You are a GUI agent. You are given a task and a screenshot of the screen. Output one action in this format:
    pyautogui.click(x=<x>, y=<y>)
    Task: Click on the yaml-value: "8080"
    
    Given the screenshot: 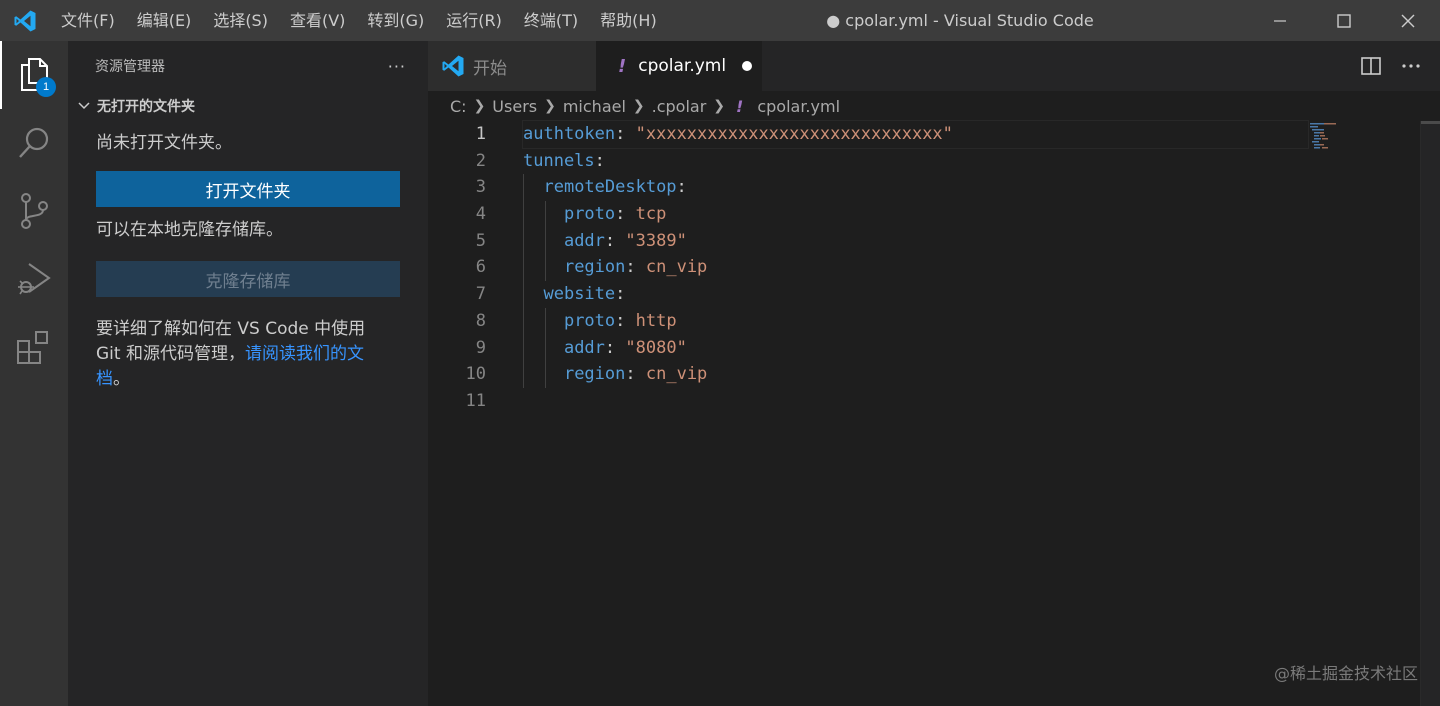 What is the action you would take?
    pyautogui.click(x=656, y=347)
    